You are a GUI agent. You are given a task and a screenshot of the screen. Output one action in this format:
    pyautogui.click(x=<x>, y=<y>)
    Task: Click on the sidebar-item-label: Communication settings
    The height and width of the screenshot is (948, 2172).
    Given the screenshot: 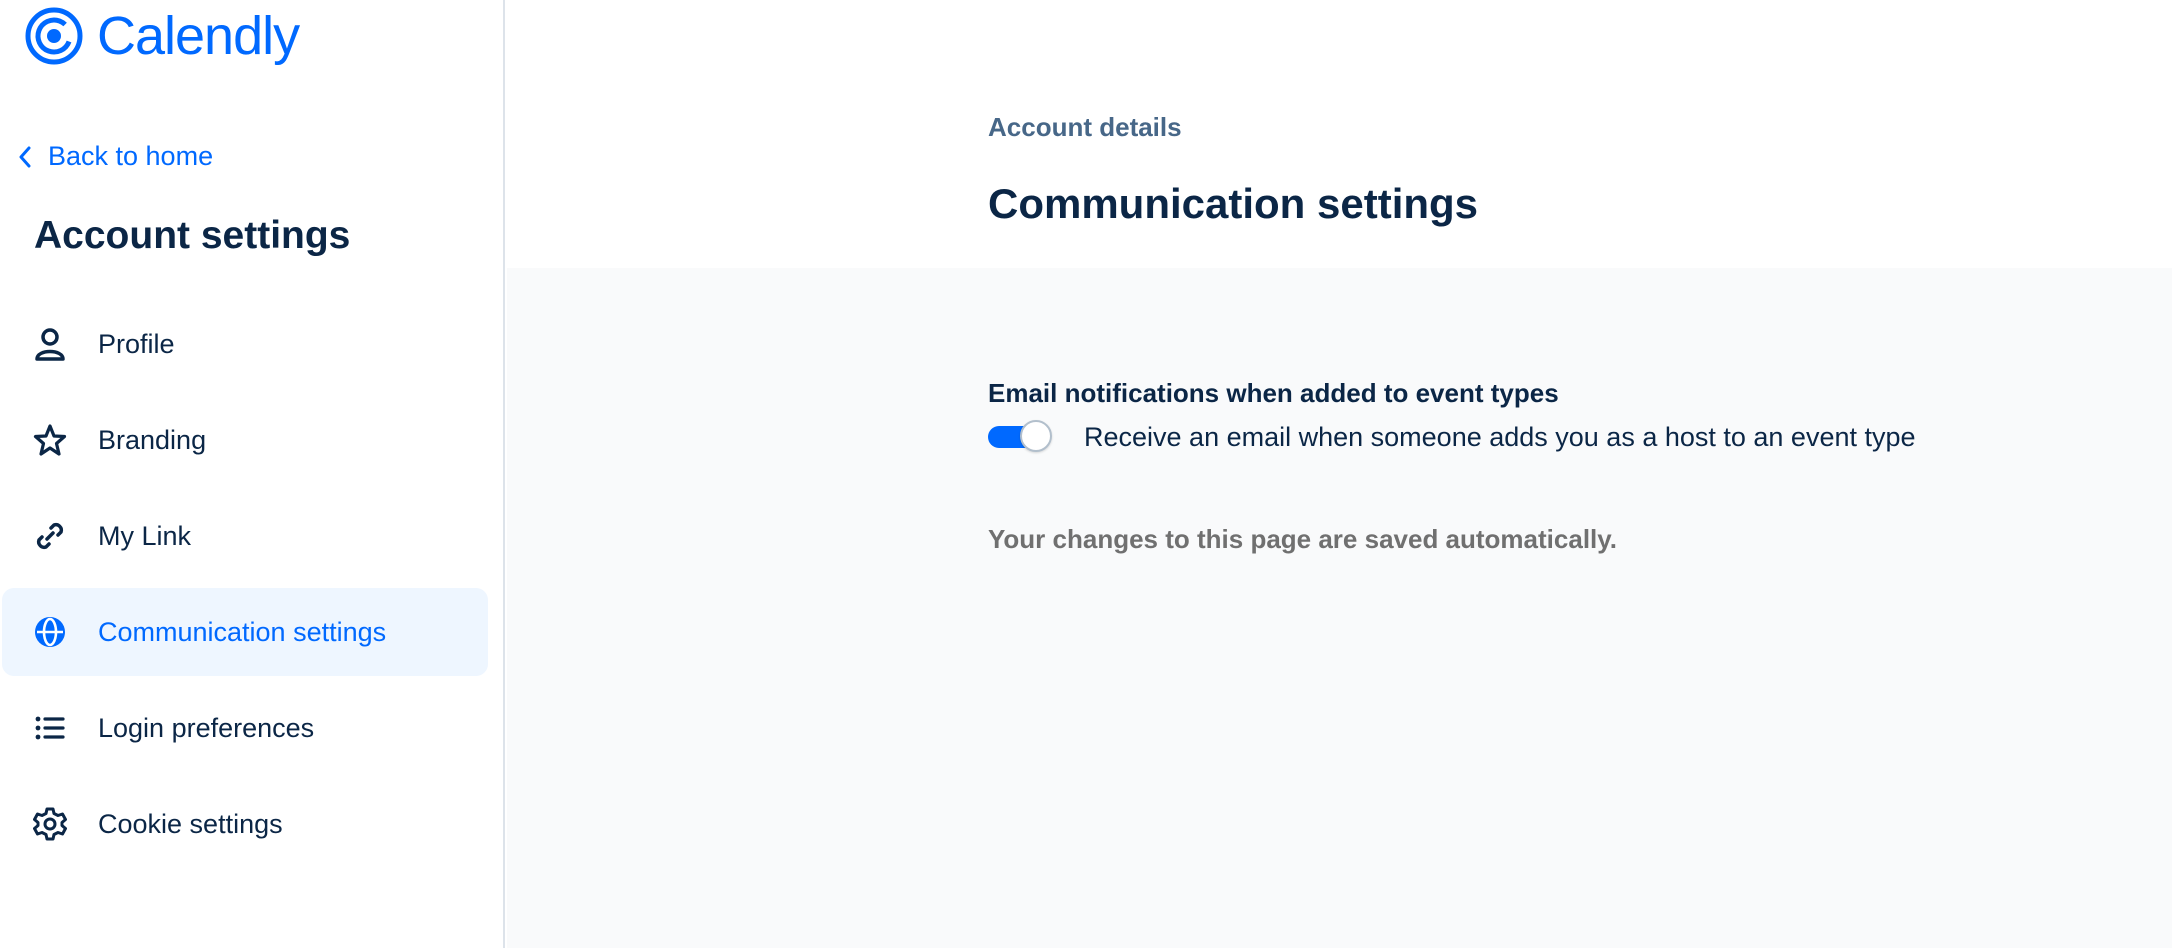 What is the action you would take?
    pyautogui.click(x=242, y=631)
    